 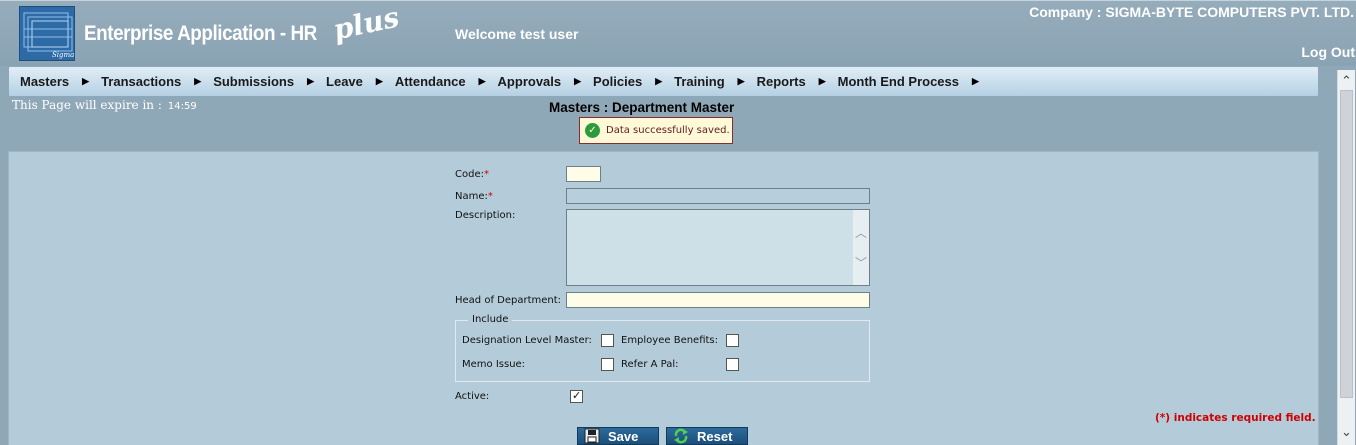 What do you see at coordinates (715, 436) in the screenshot?
I see `reset-button-label: Reset` at bounding box center [715, 436].